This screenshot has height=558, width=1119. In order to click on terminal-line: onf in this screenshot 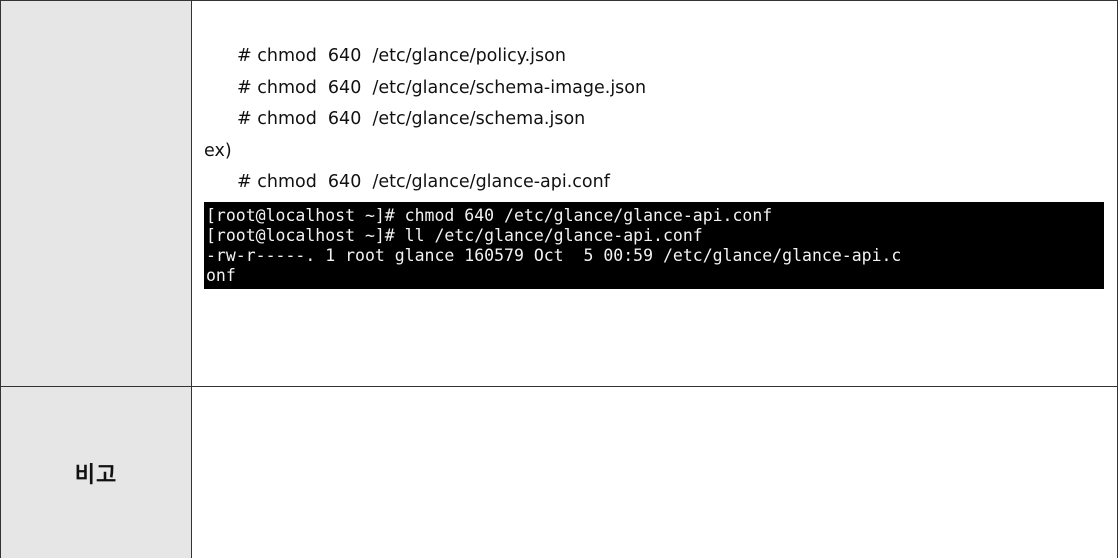, I will do `click(221, 275)`.